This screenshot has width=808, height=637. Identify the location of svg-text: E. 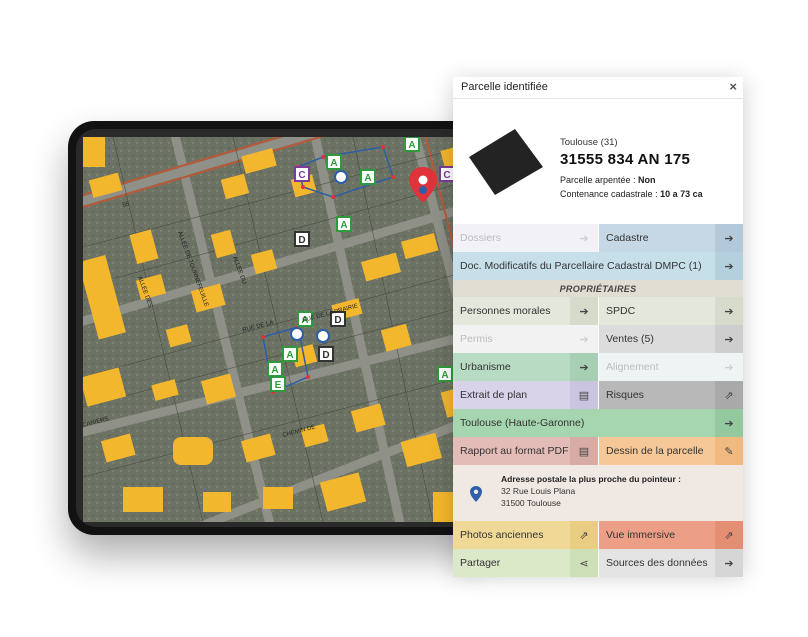
(278, 385).